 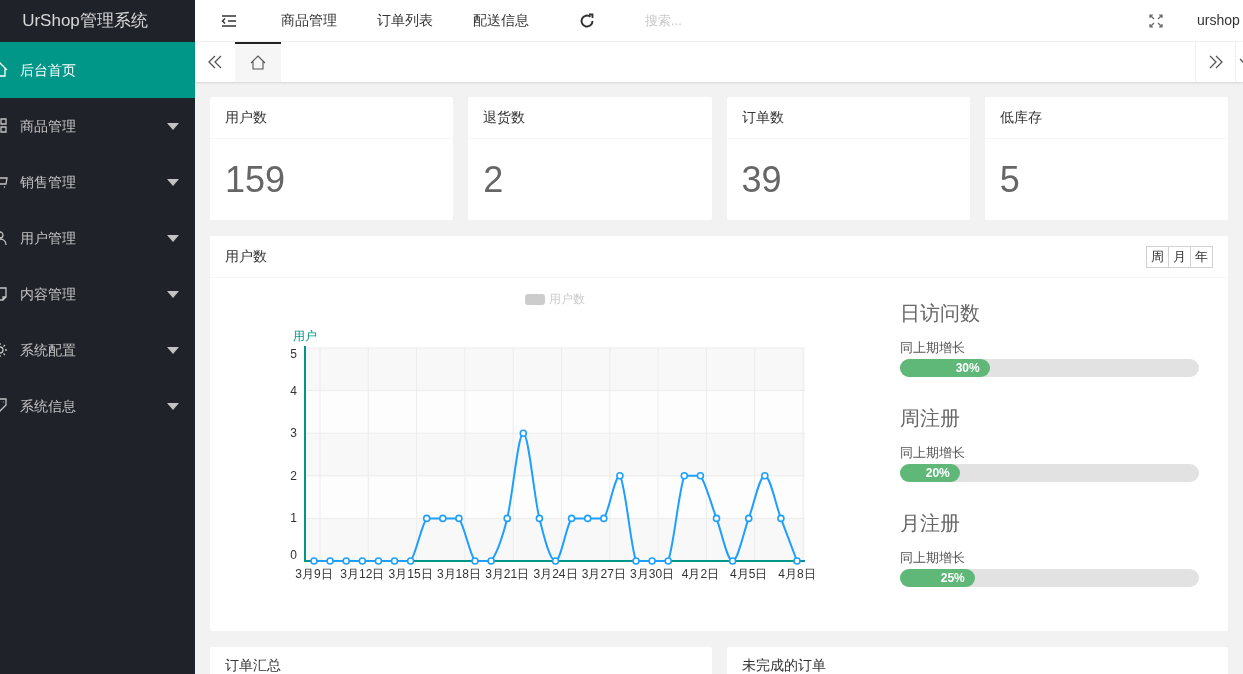 I want to click on stat-title: 用户数, so click(x=246, y=117).